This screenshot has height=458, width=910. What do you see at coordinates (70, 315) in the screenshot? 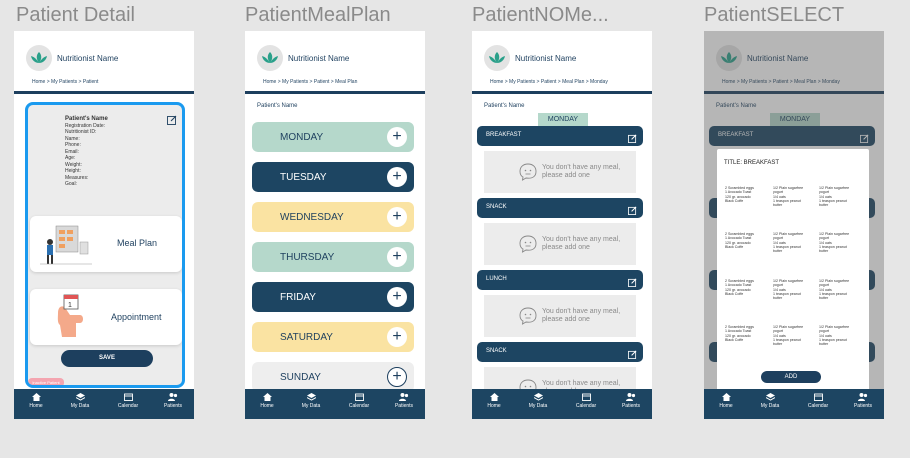
I see `appointment-illustration-icon: 1` at bounding box center [70, 315].